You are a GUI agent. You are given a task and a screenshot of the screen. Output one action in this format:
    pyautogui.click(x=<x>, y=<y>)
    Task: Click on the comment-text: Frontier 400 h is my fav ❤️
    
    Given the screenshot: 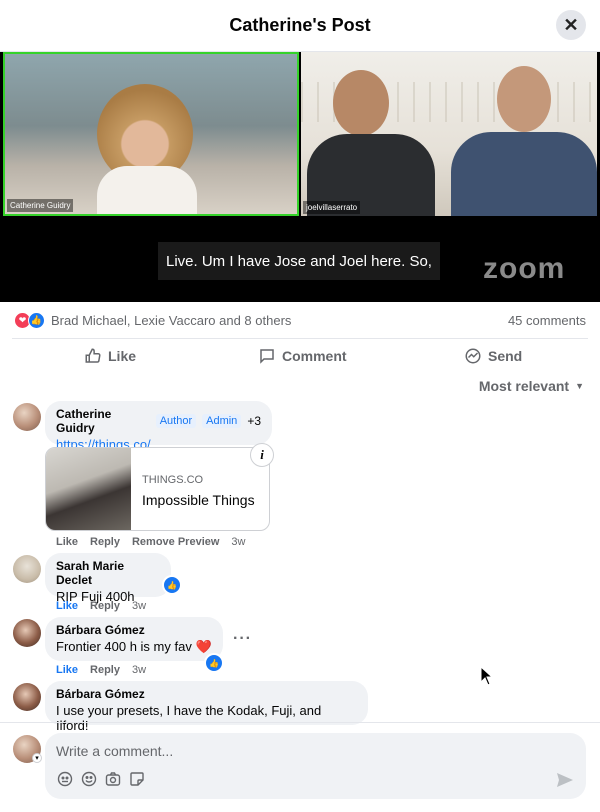 What is the action you would take?
    pyautogui.click(x=134, y=646)
    